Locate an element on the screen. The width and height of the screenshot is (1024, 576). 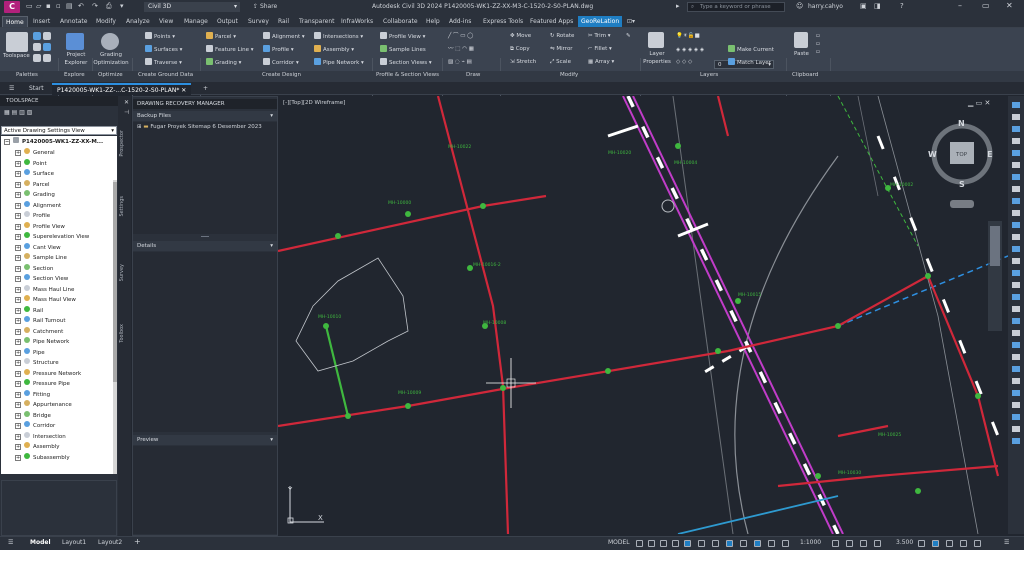
side-tab-settings: Settings is located at coordinates (124, 206).